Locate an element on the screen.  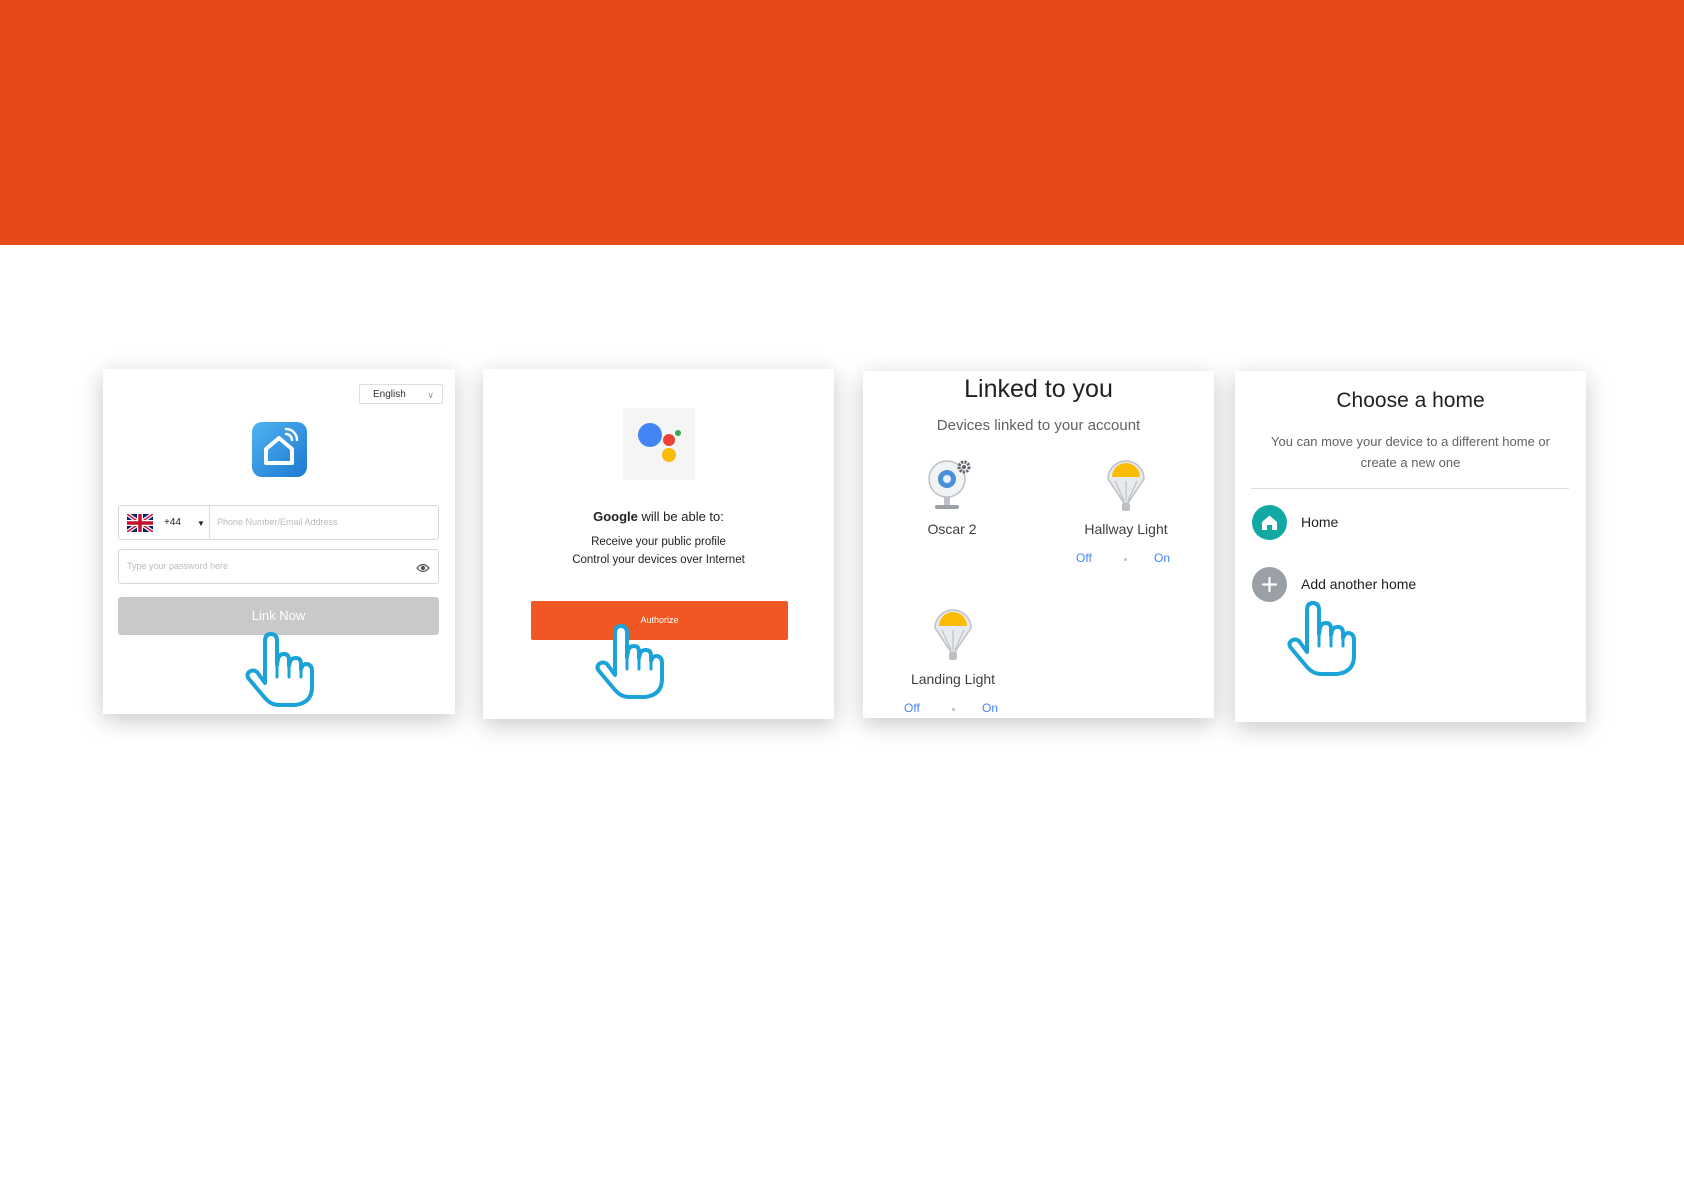
divider is located at coordinates (1410, 488).